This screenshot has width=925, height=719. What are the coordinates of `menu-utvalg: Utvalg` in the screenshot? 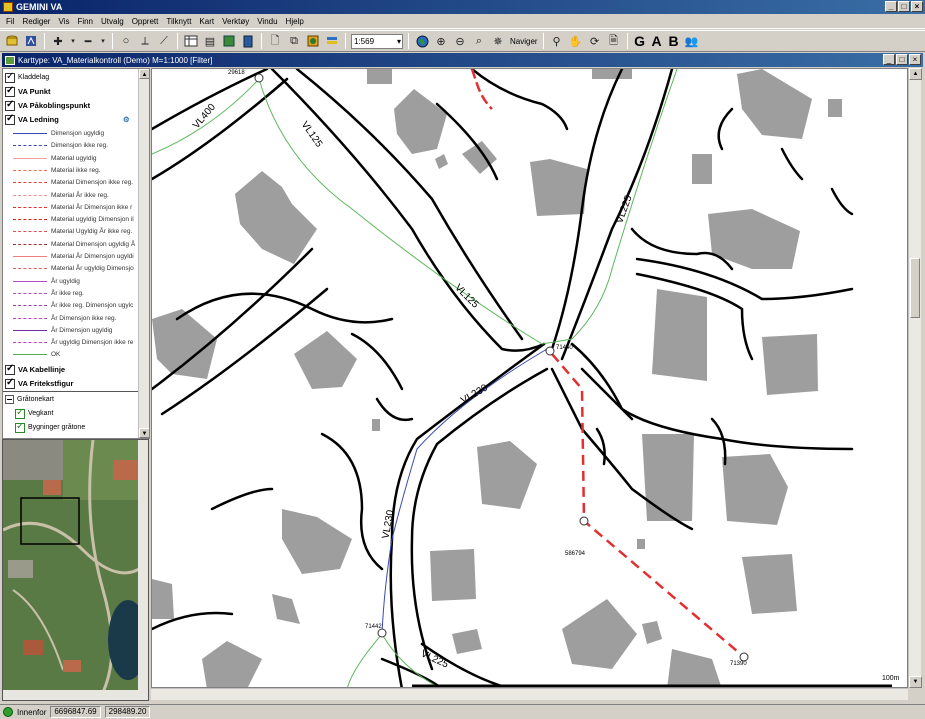 It's located at (112, 21).